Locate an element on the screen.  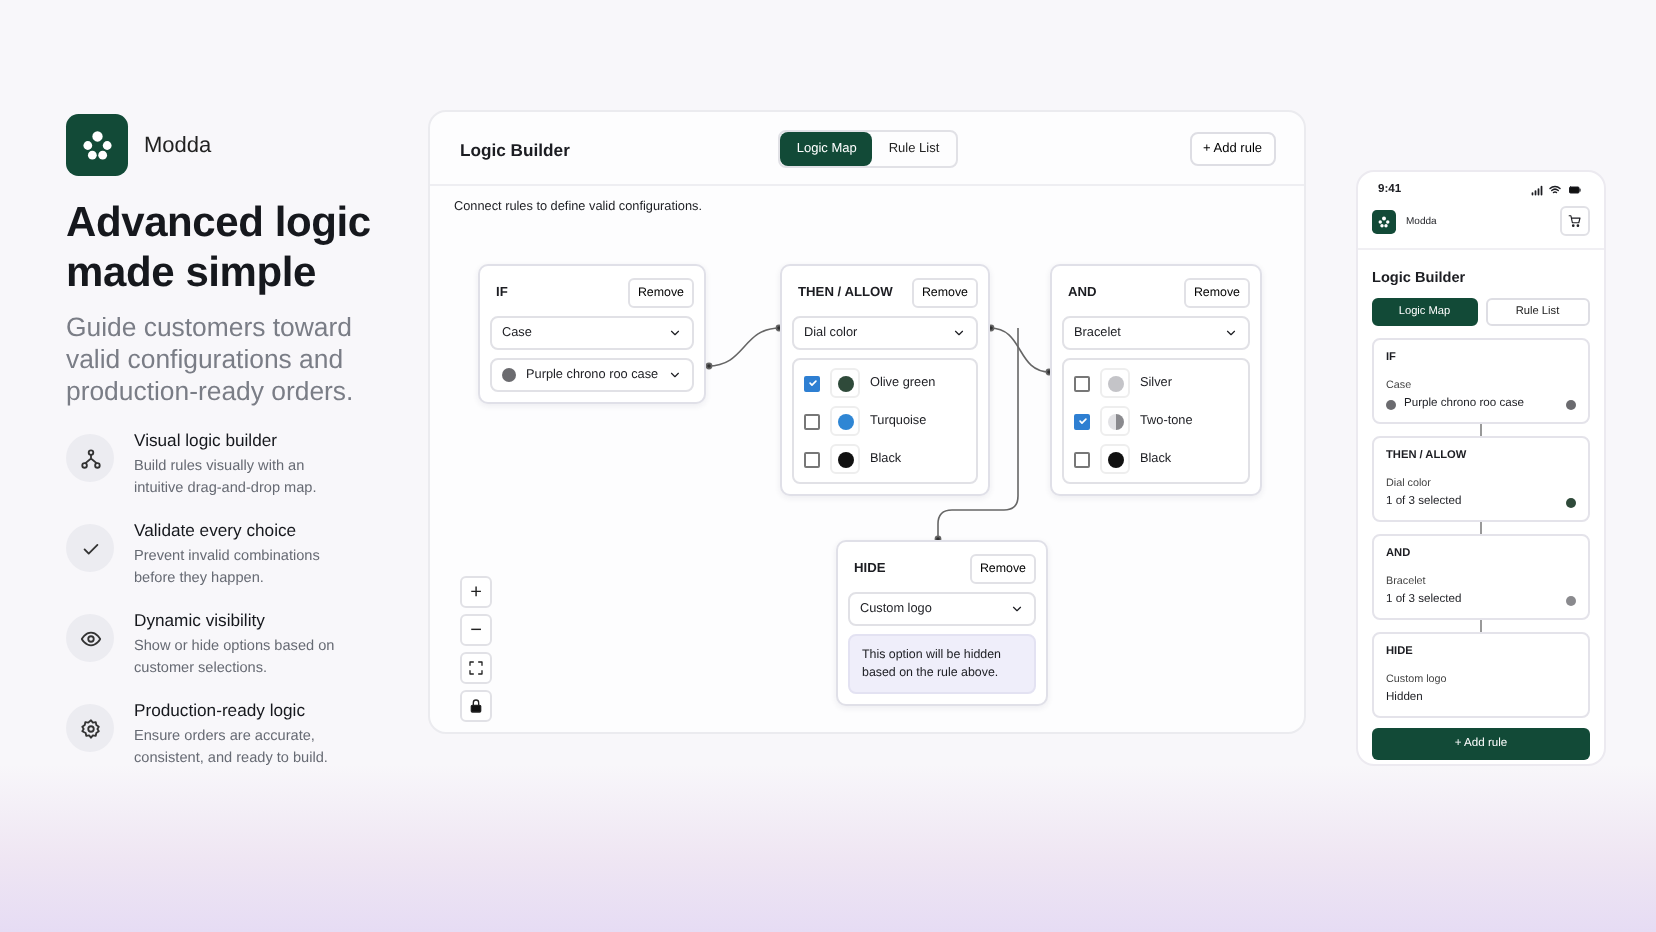
cart-icon is located at coordinates (1575, 221).